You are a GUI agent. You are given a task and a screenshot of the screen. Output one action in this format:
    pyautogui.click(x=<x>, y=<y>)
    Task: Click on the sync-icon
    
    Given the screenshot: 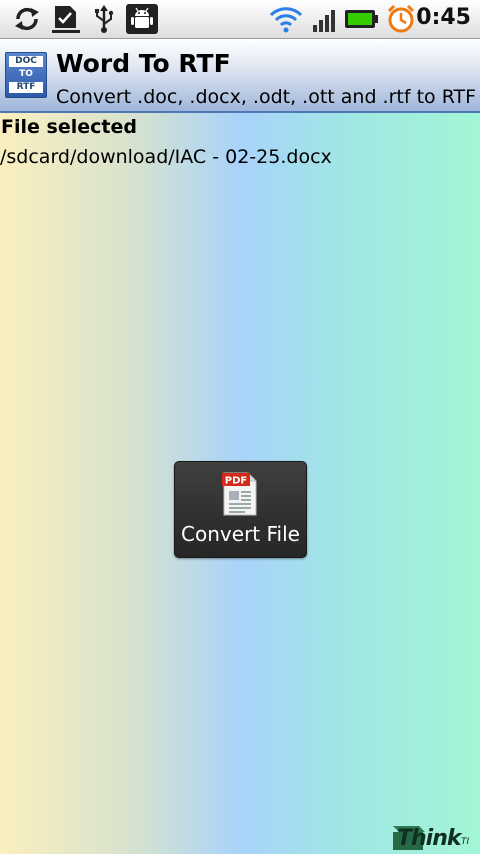 What is the action you would take?
    pyautogui.click(x=27, y=19)
    